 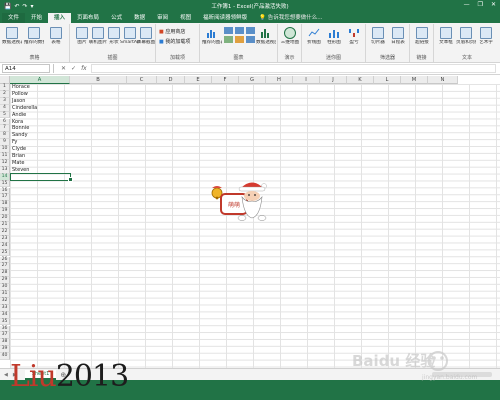 I want to click on select-all-corner, so click(x=5, y=80).